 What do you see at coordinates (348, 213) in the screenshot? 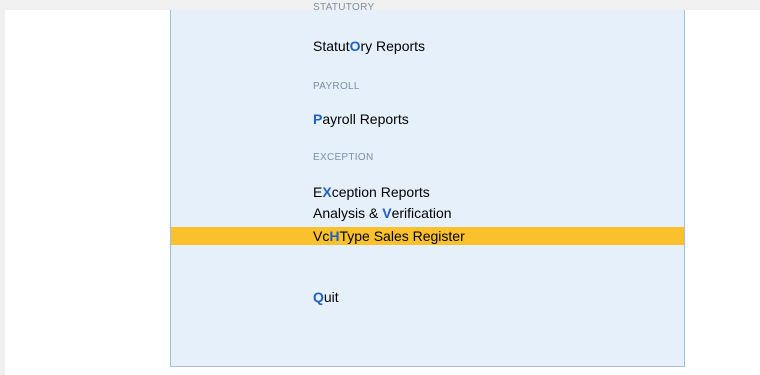
I see `menu-item-label: Analysis &` at bounding box center [348, 213].